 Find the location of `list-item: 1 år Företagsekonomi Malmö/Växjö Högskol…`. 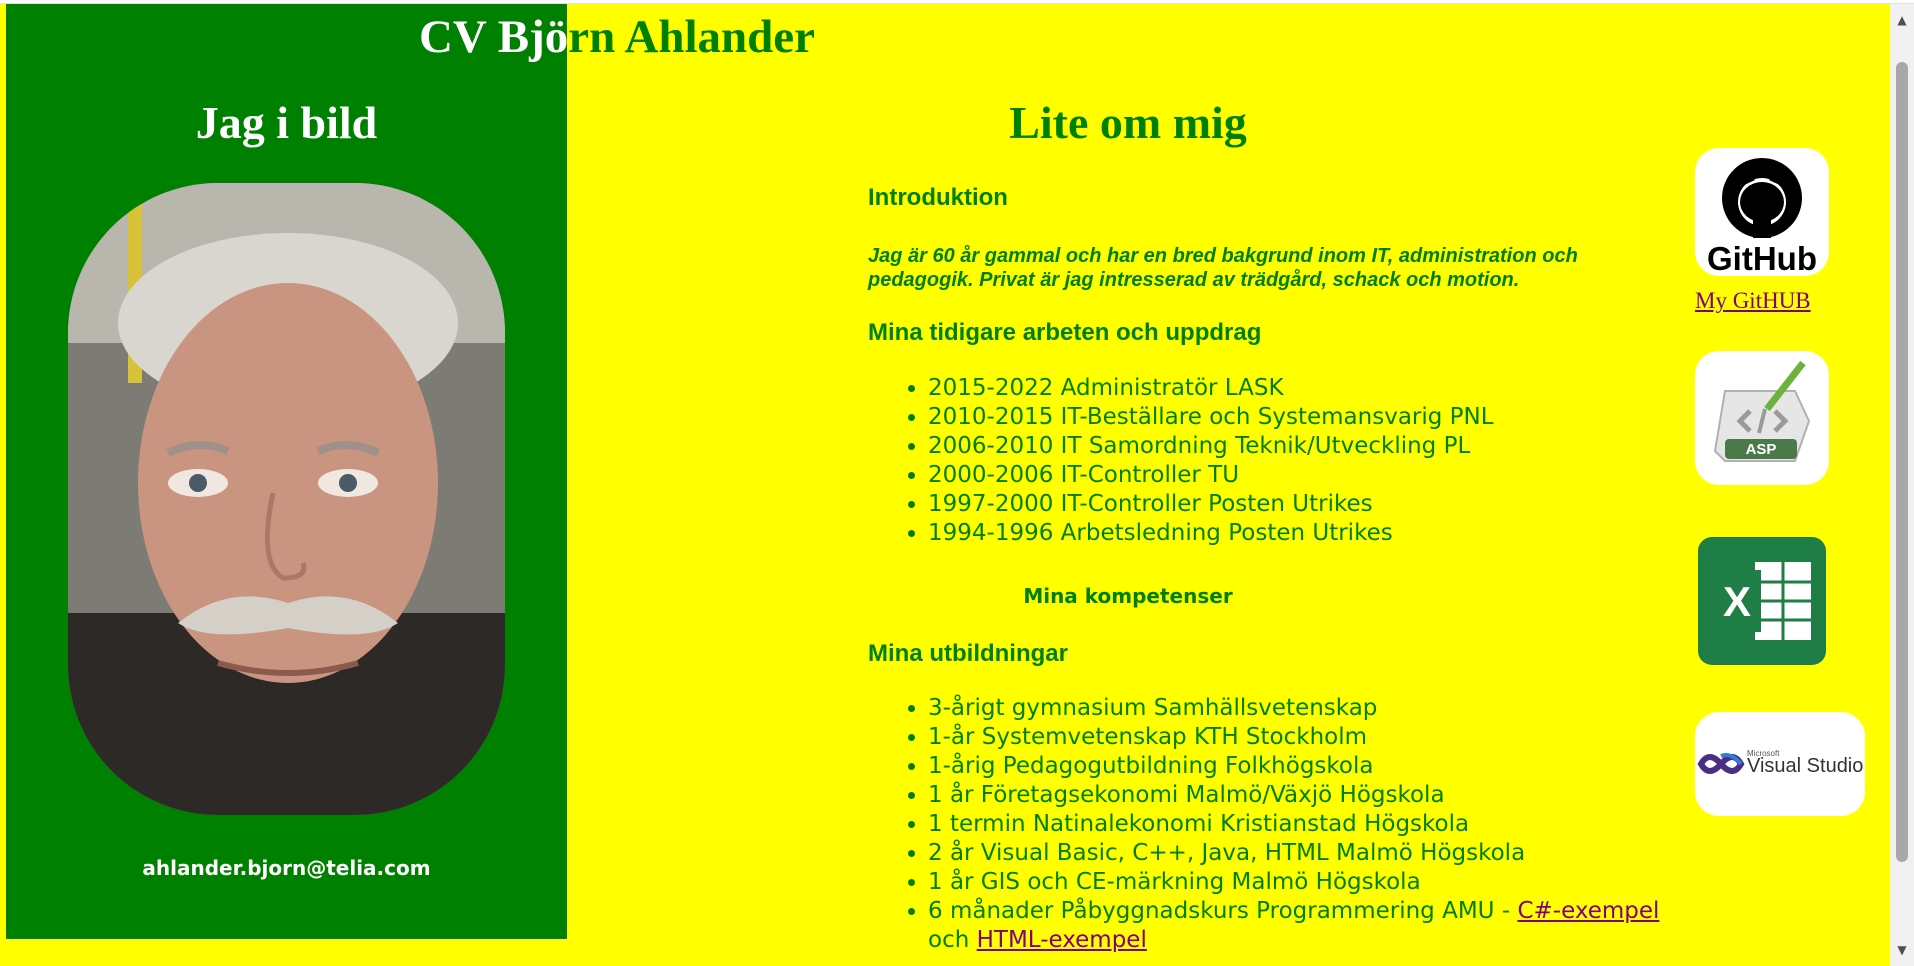

list-item: 1 år Företagsekonomi Malmö/Växjö Högskol… is located at coordinates (1298, 795).